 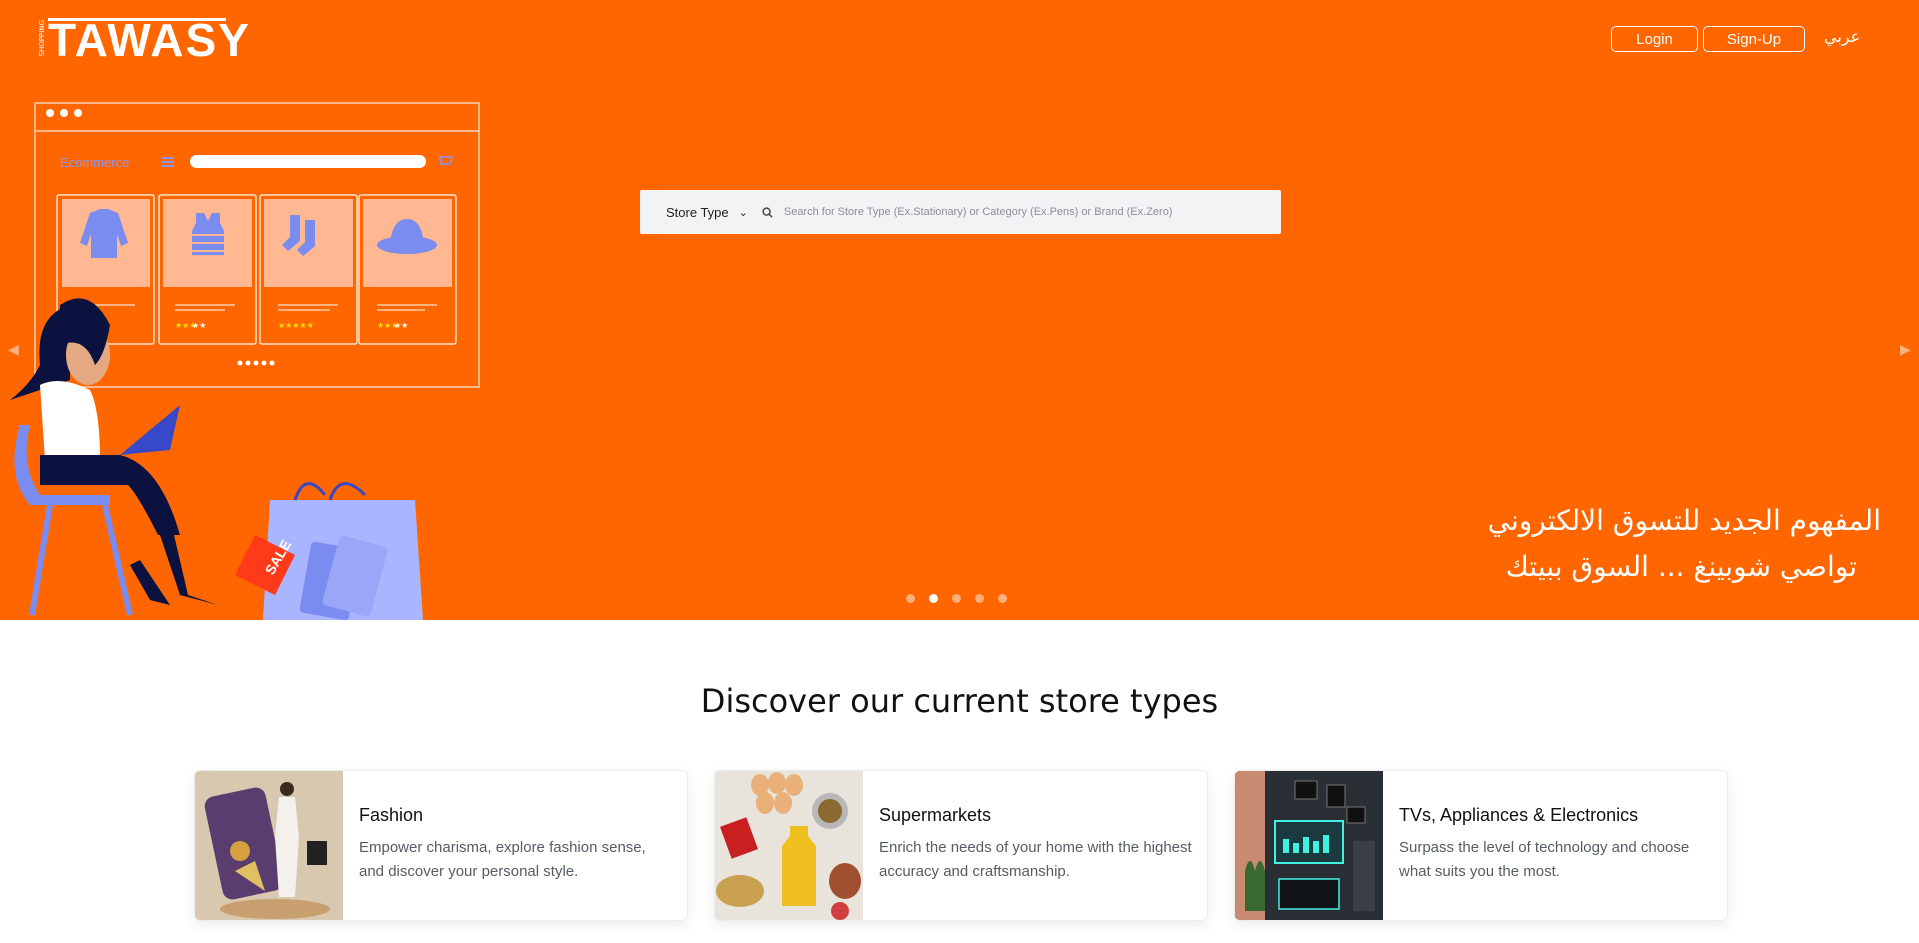 I want to click on electronics-image, so click(x=1309, y=845).